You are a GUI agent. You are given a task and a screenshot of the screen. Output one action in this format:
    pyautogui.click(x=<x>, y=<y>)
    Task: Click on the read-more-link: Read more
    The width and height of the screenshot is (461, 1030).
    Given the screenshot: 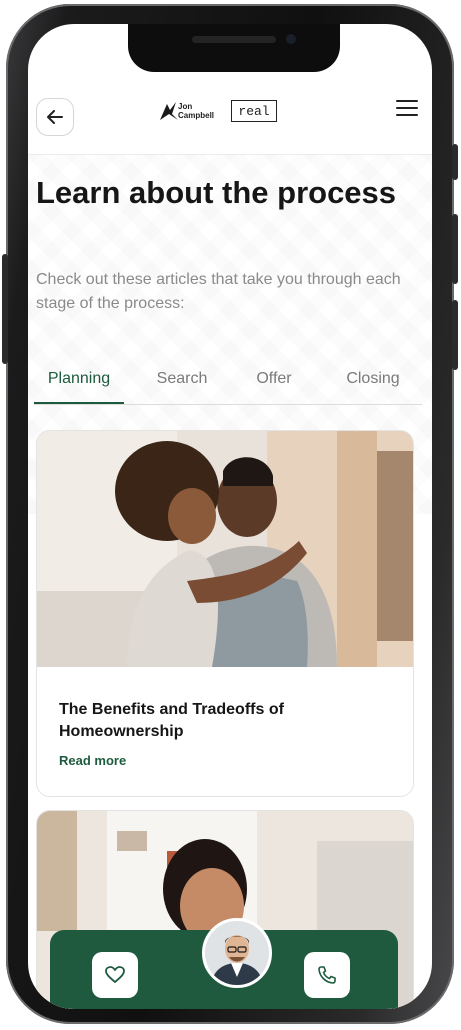 What is the action you would take?
    pyautogui.click(x=92, y=760)
    